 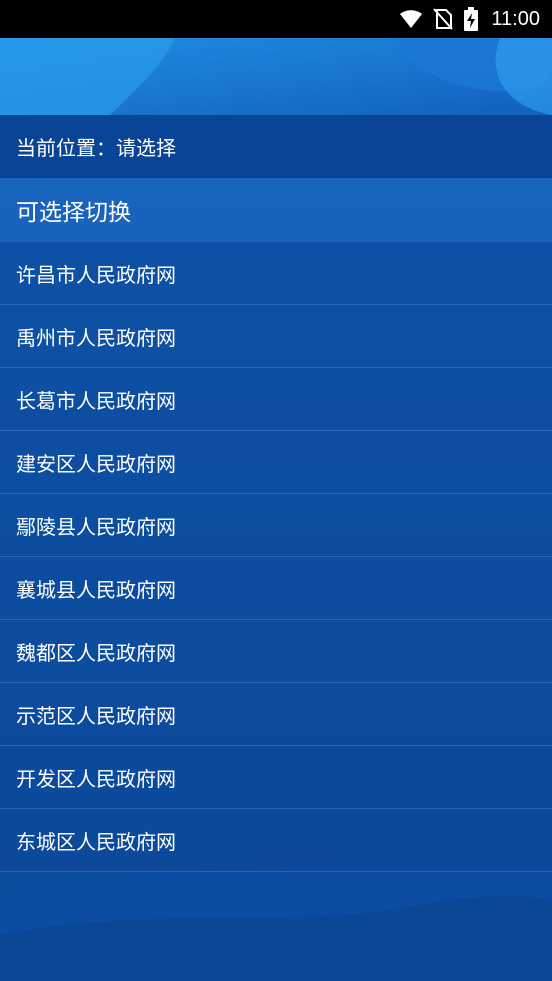 What do you see at coordinates (443, 19) in the screenshot?
I see `no-sim-icon` at bounding box center [443, 19].